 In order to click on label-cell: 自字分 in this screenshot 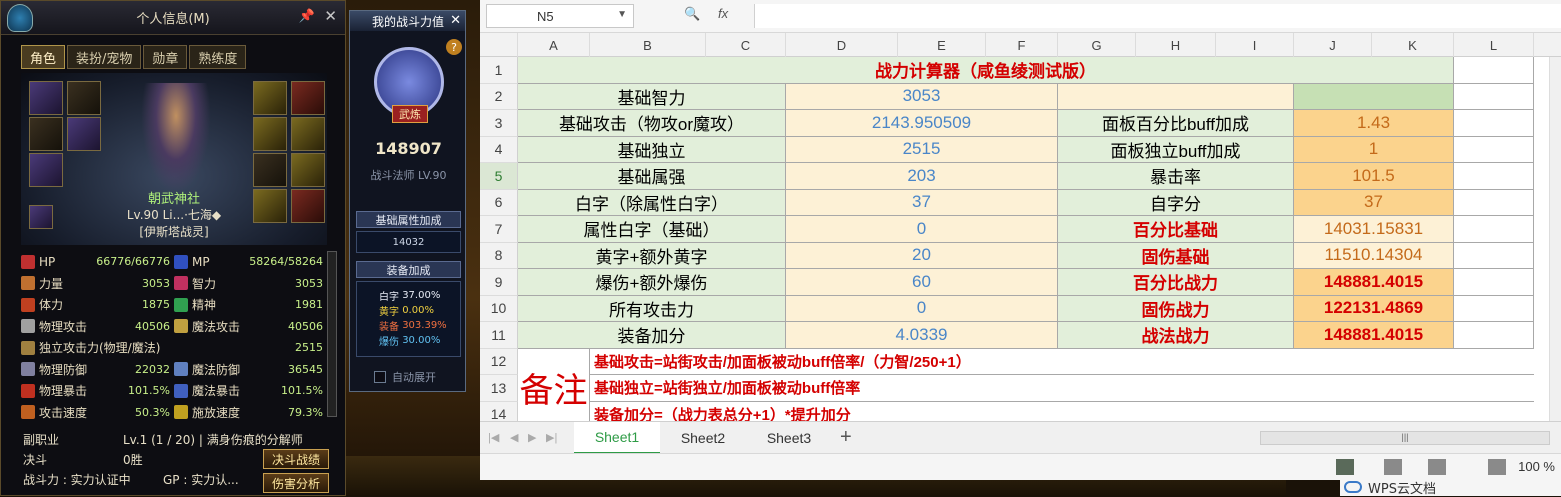, I will do `click(1176, 202)`.